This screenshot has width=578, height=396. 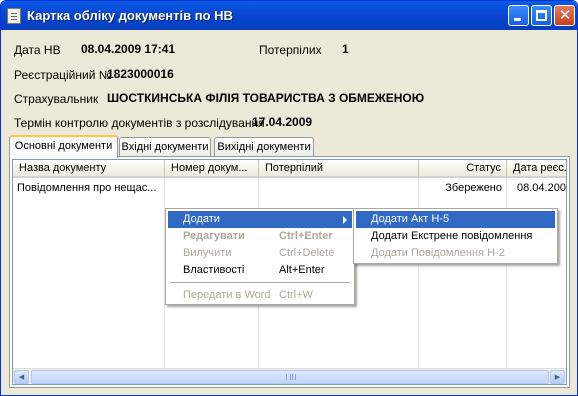 I want to click on menu-item-delete: Вилучити Ctrl+Delete, so click(x=260, y=253).